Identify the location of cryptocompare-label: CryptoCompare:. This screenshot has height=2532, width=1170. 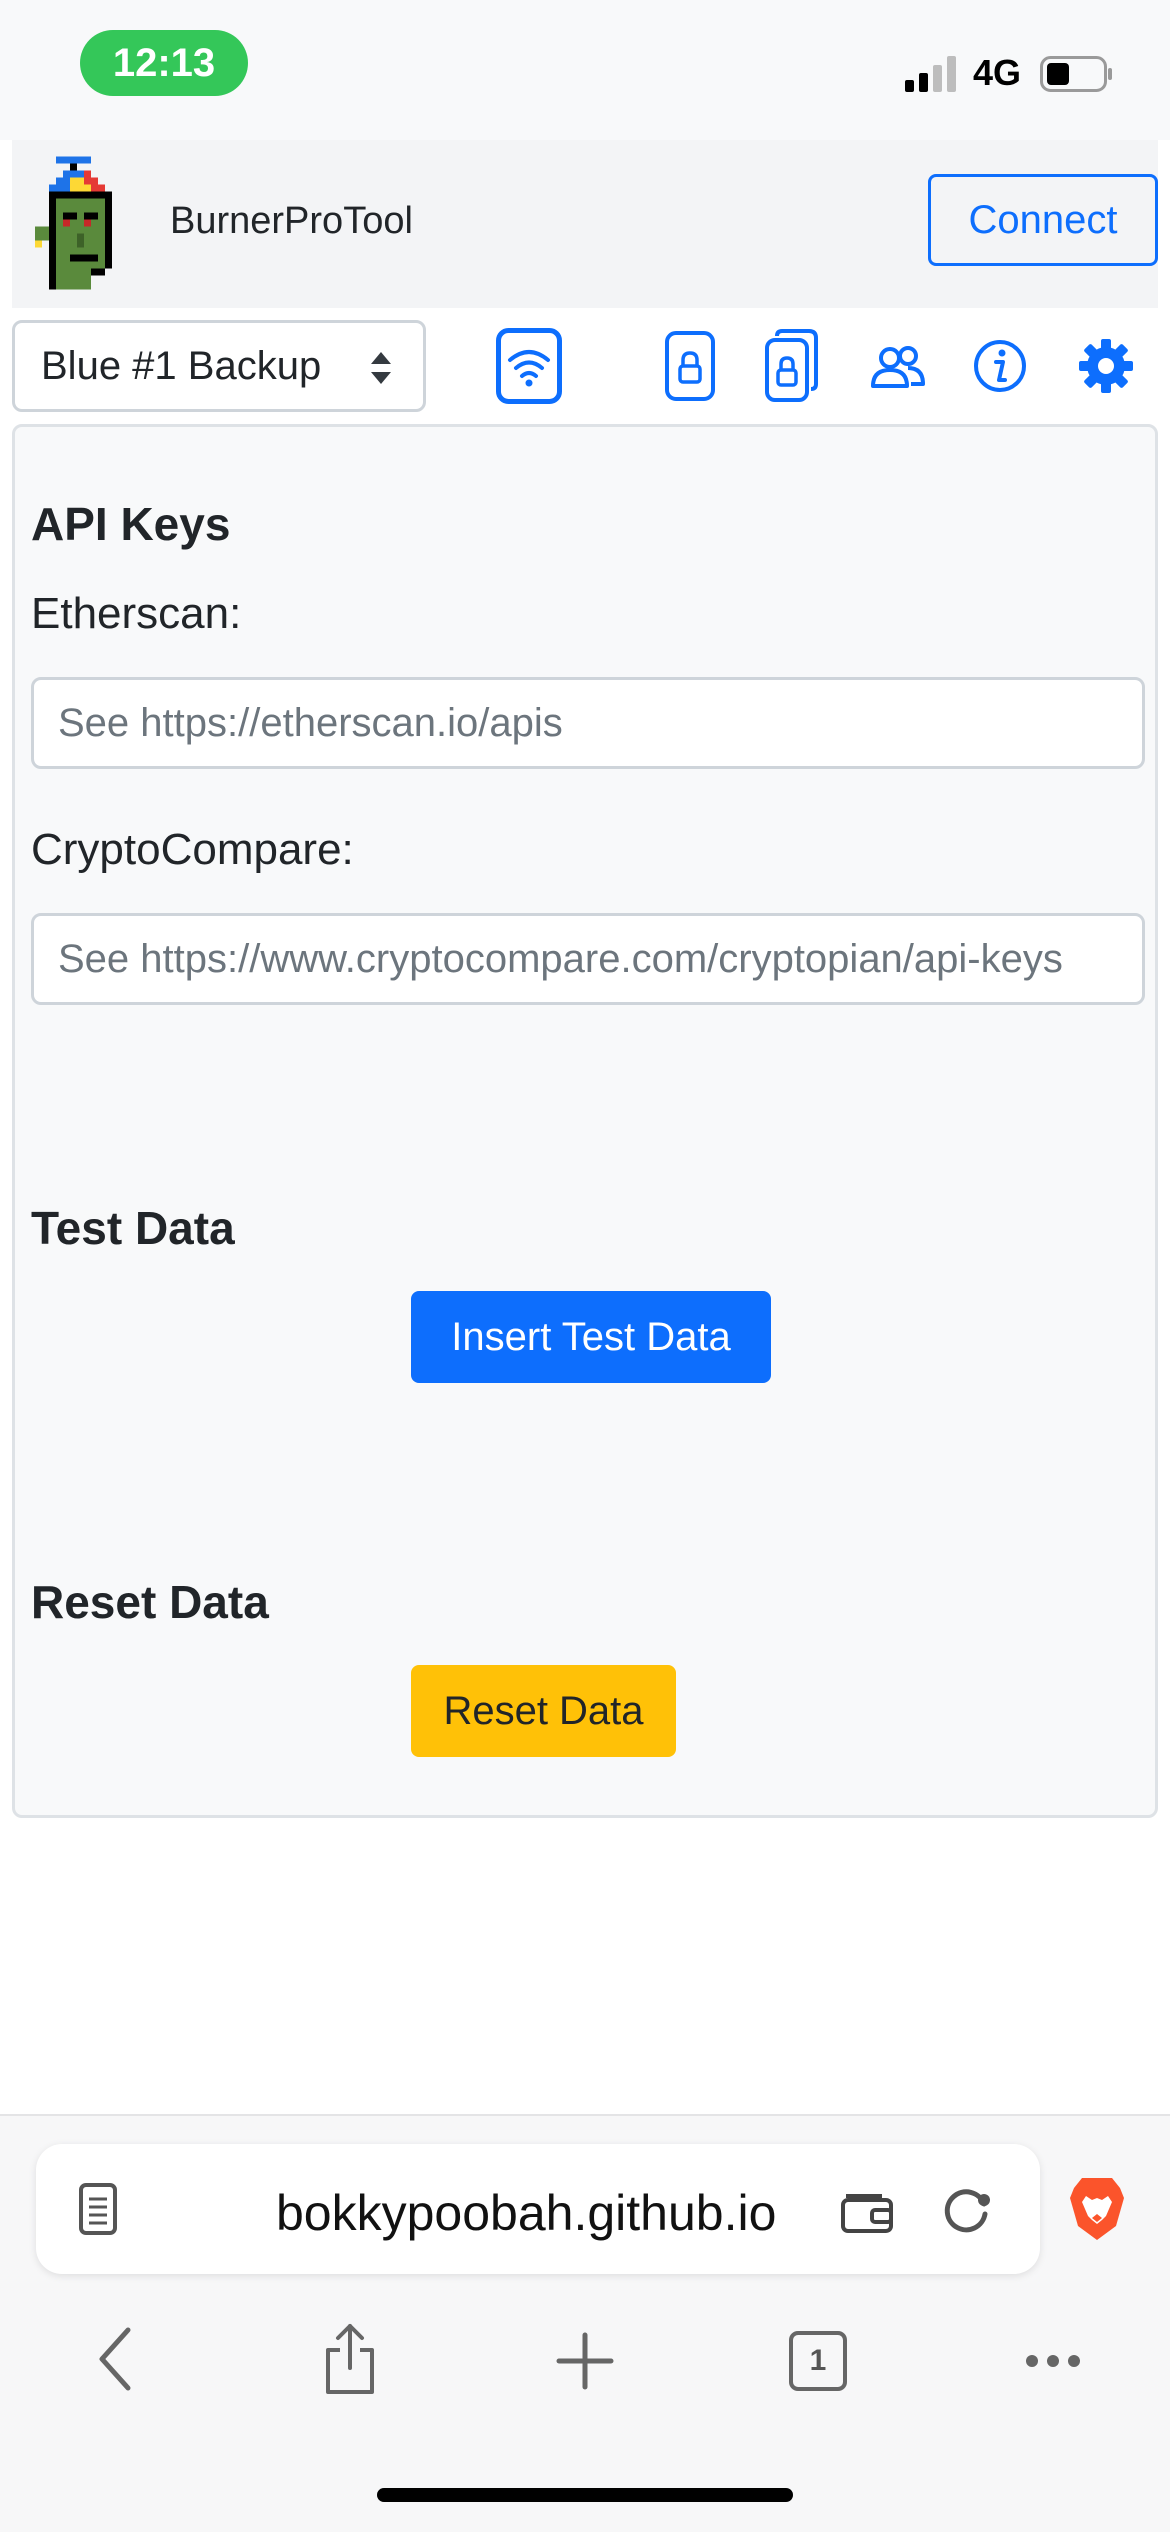
(192, 849).